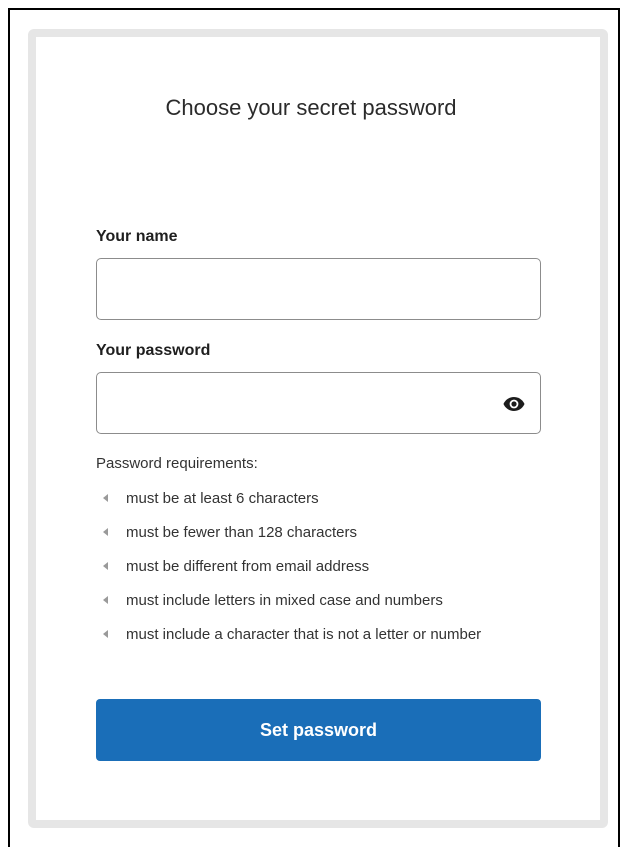 The width and height of the screenshot is (622, 847). I want to click on requirement-item: must be at least 6 characters, so click(316, 498).